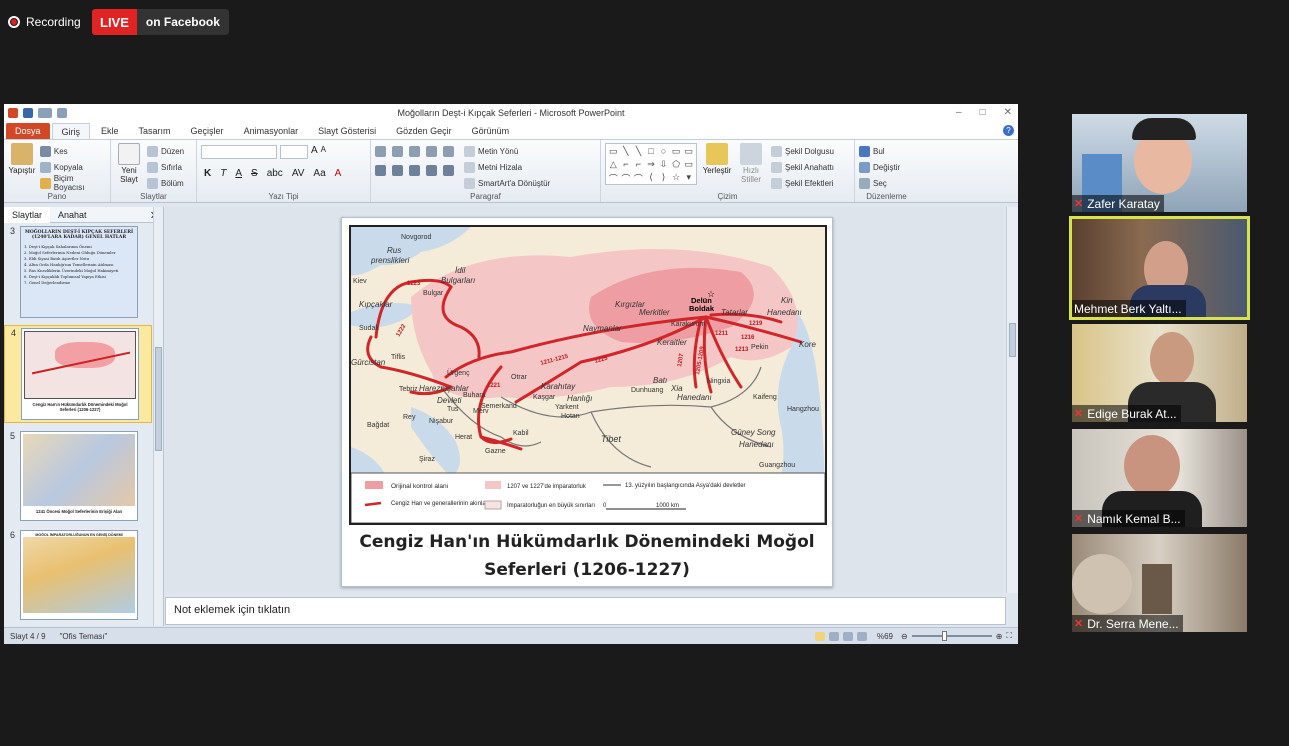 The width and height of the screenshot is (1289, 746). Describe the element at coordinates (959, 112) in the screenshot. I see `minimize-icon: –` at that location.